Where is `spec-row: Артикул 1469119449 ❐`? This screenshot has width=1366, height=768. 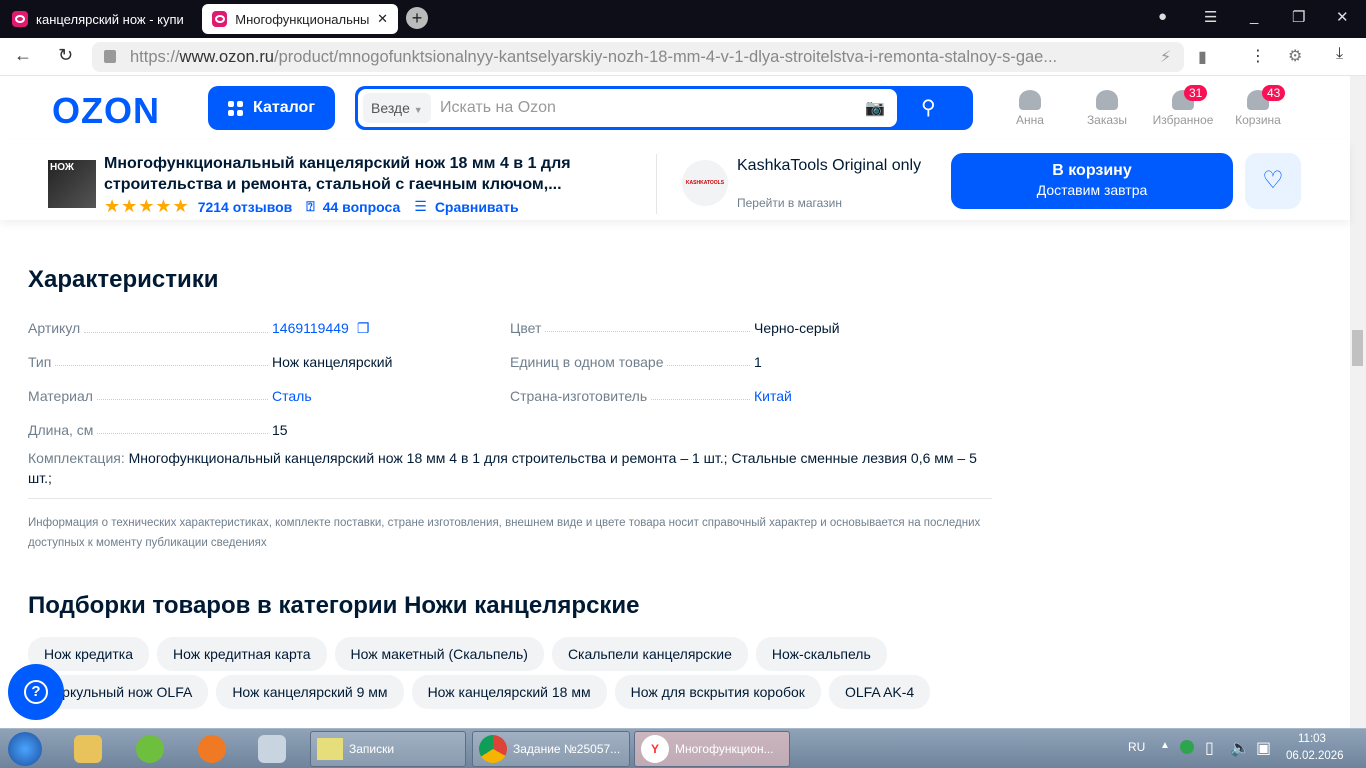 spec-row: Артикул 1469119449 ❐ is located at coordinates (269, 328).